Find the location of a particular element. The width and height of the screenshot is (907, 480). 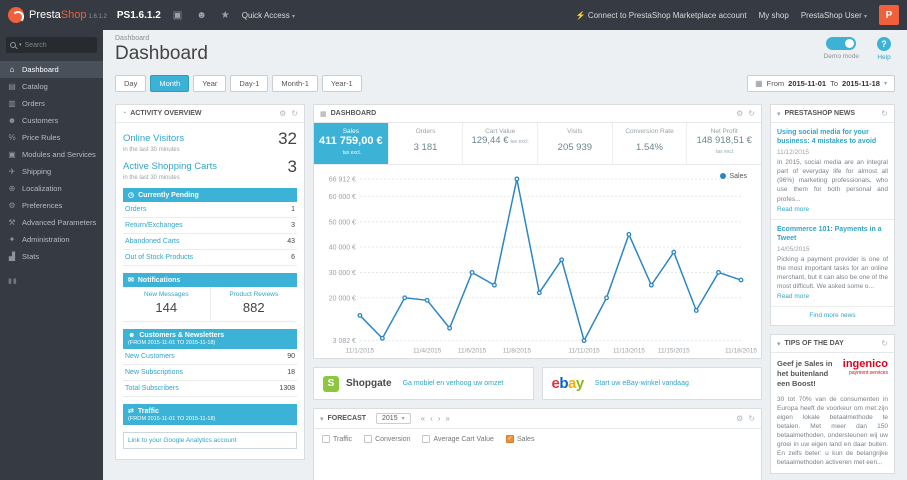

sidebar-item-shipping: ✈ Shipping is located at coordinates (51, 171).